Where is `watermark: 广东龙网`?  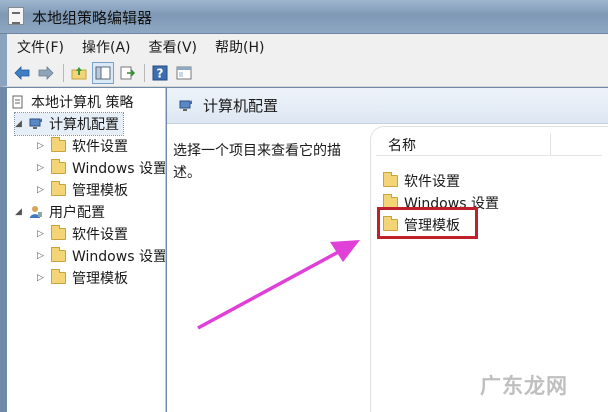 watermark: 广东龙网 is located at coordinates (524, 386).